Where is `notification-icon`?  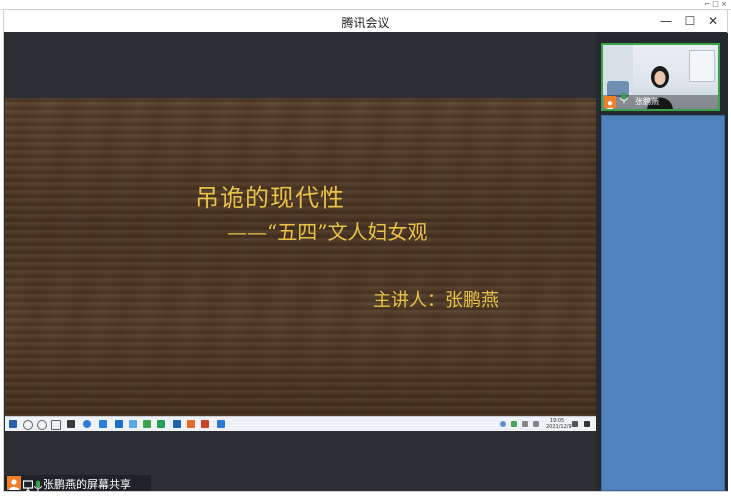 notification-icon is located at coordinates (575, 424).